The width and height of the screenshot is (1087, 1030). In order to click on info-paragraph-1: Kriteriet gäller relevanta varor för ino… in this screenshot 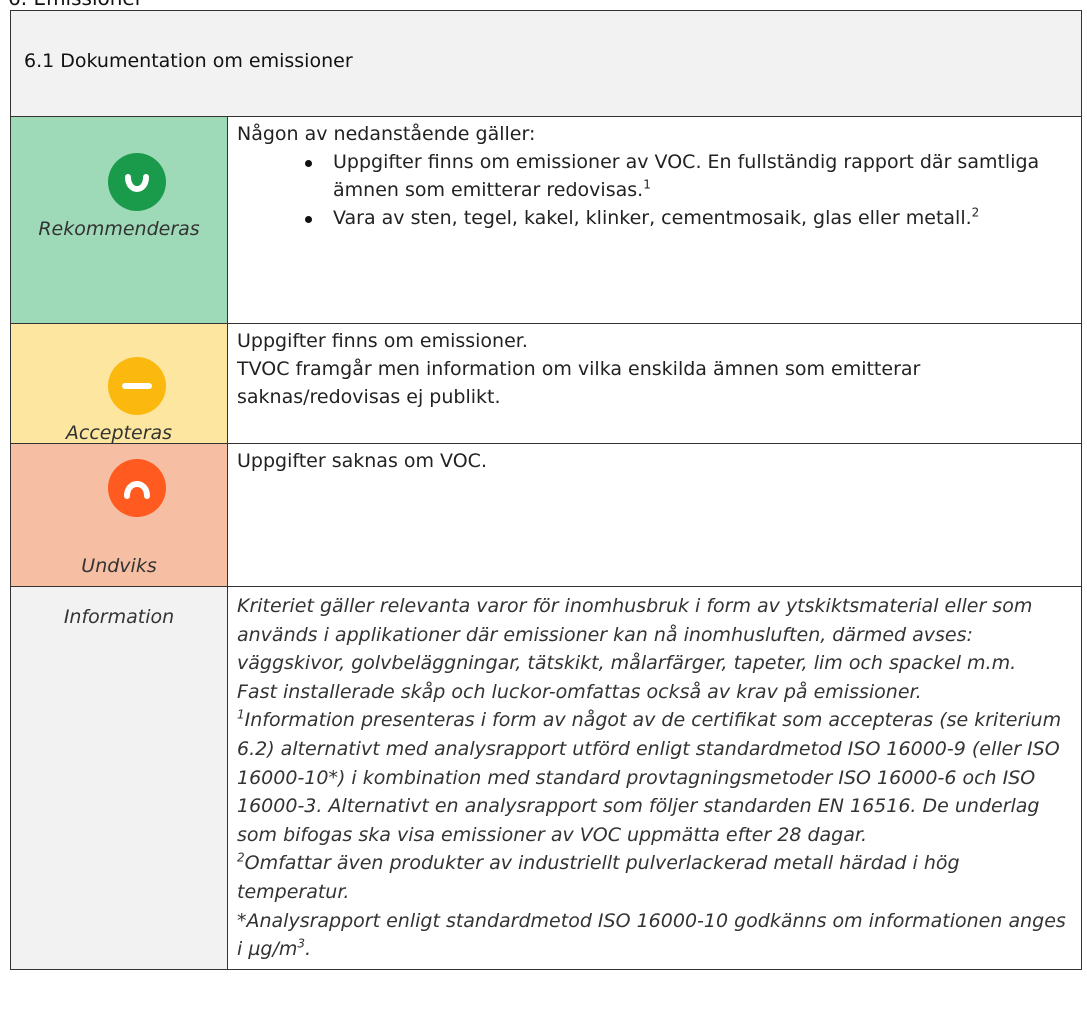, I will do `click(635, 635)`.